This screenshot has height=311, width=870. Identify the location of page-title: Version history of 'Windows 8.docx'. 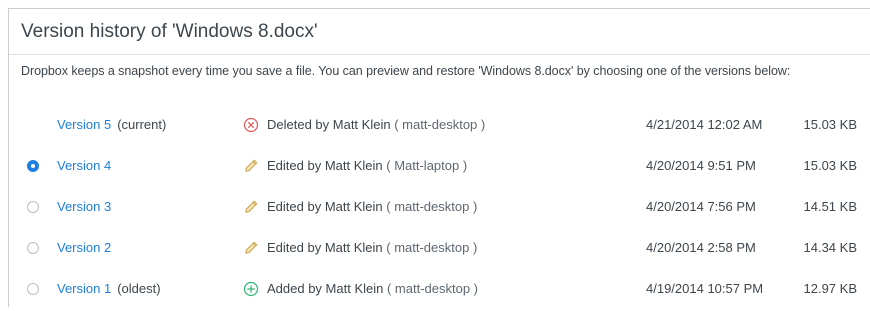
(169, 31).